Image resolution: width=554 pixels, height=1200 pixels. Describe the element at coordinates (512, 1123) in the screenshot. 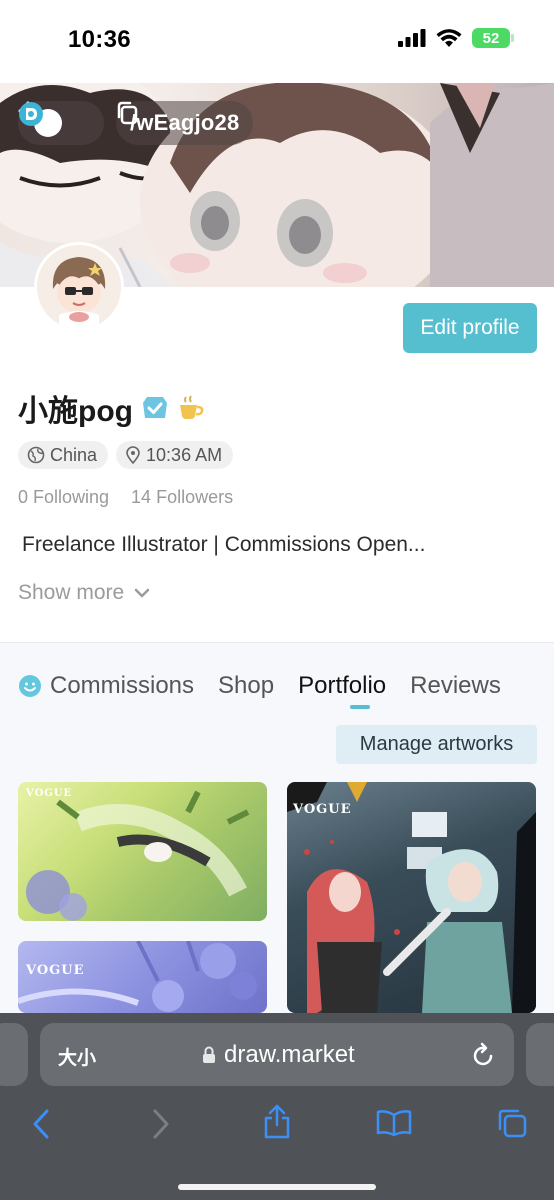

I see `tabs-overview-icon` at that location.